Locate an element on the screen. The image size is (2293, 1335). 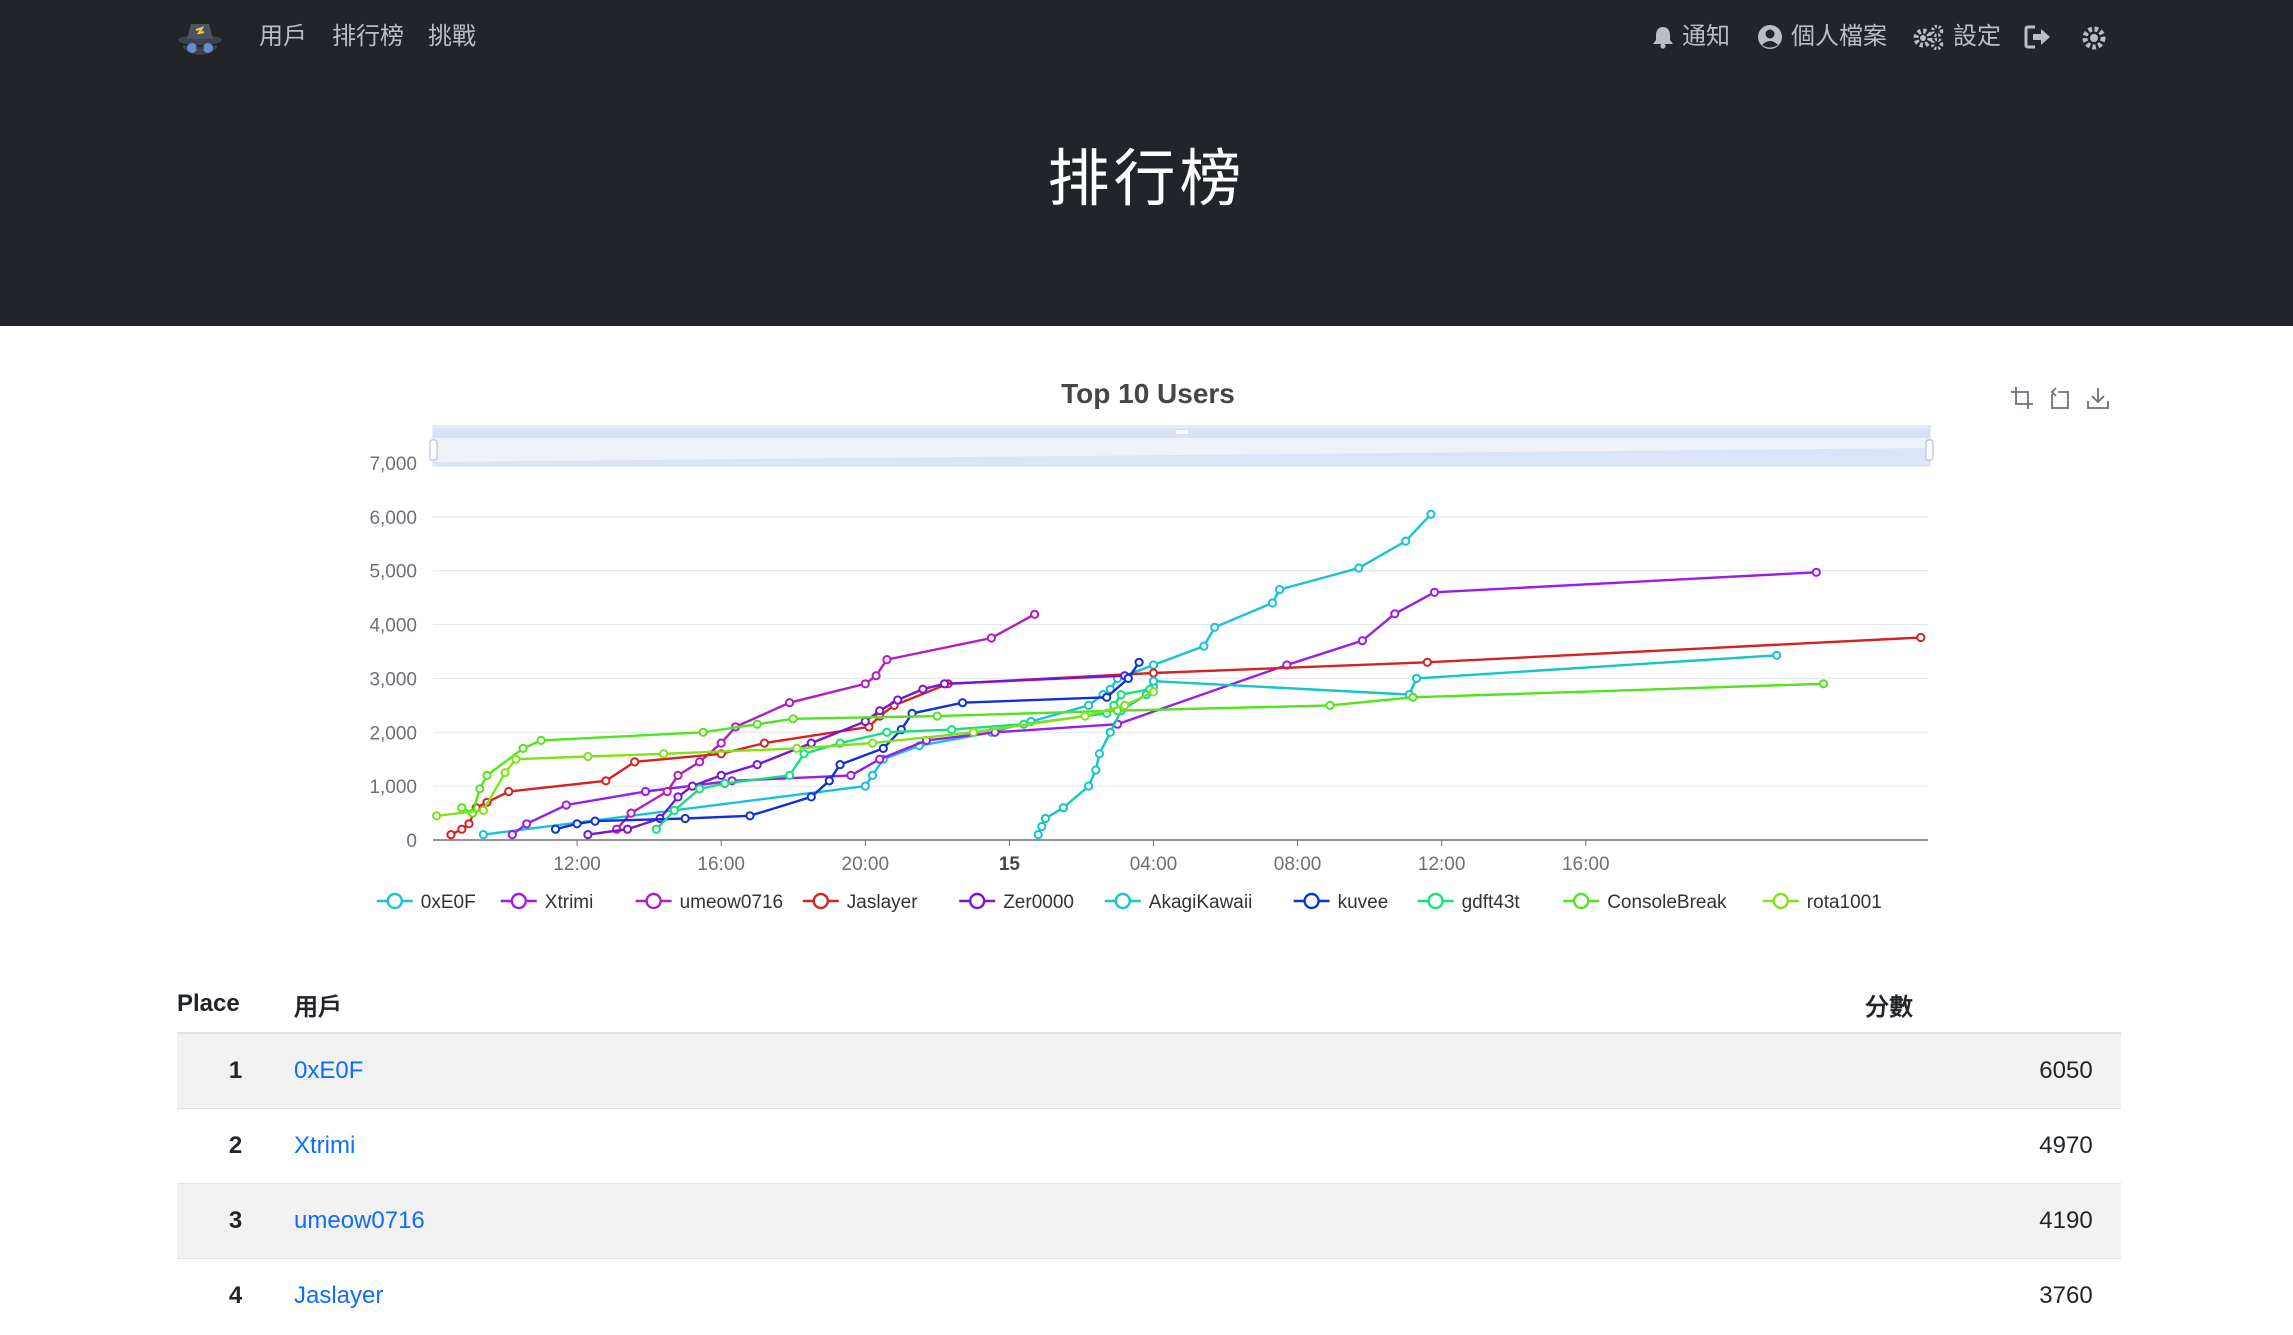
zoom-reset-icon is located at coordinates (2060, 398).